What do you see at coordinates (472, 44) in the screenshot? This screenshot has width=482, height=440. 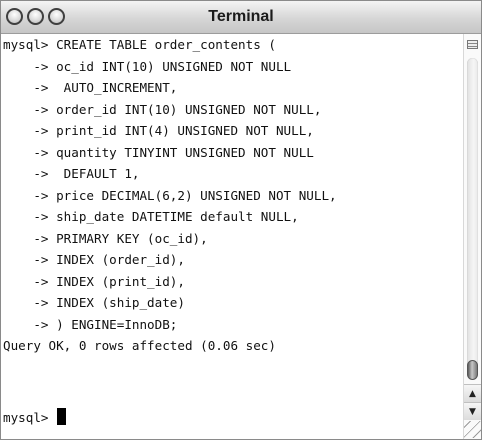 I see `split-pane-icon` at bounding box center [472, 44].